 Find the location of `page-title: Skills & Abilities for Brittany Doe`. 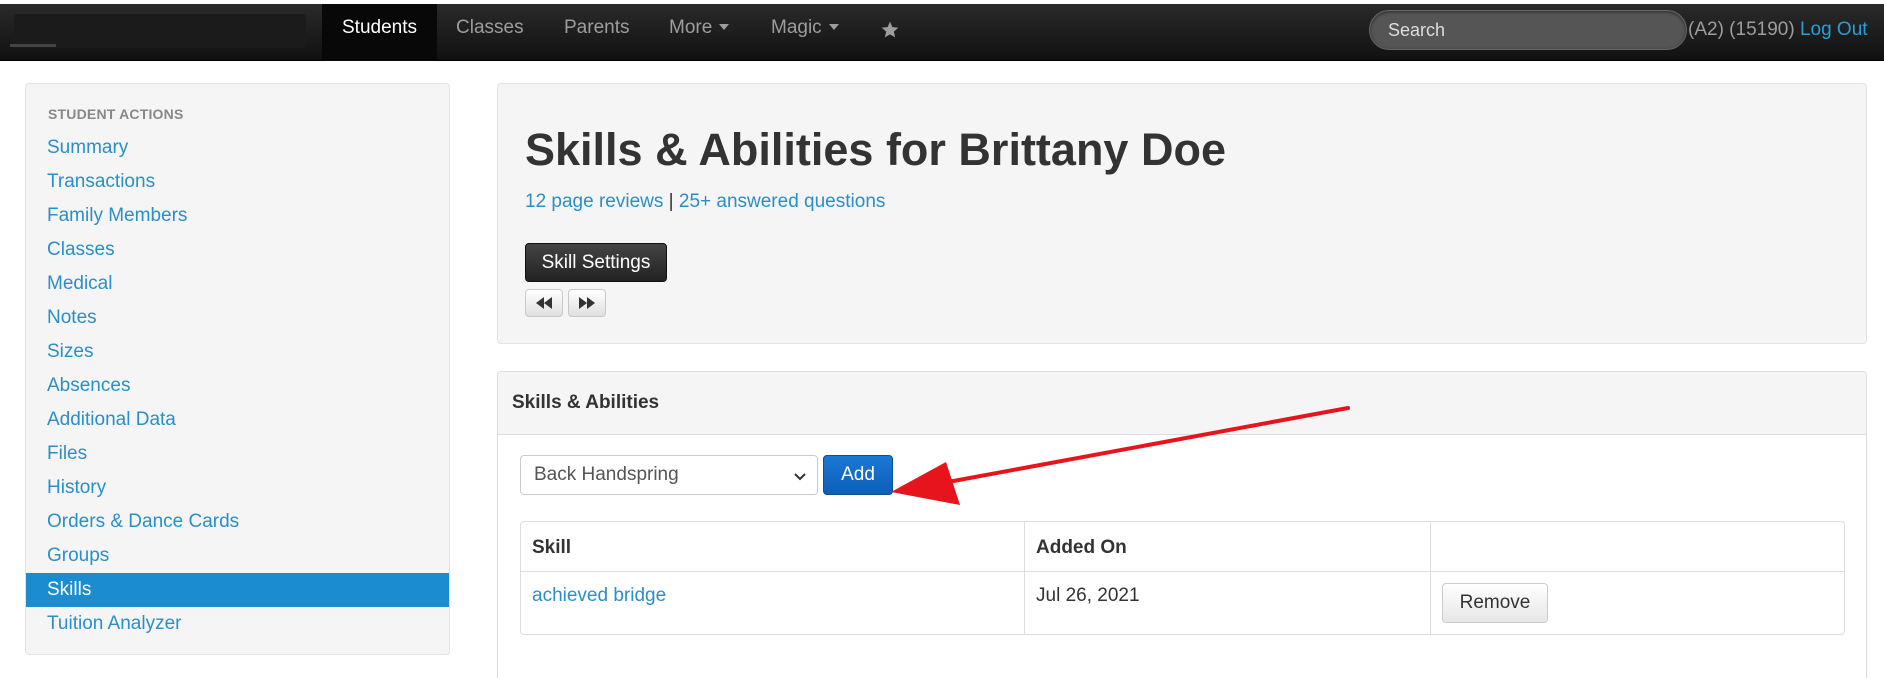

page-title: Skills & Abilities for Brittany Doe is located at coordinates (875, 149).